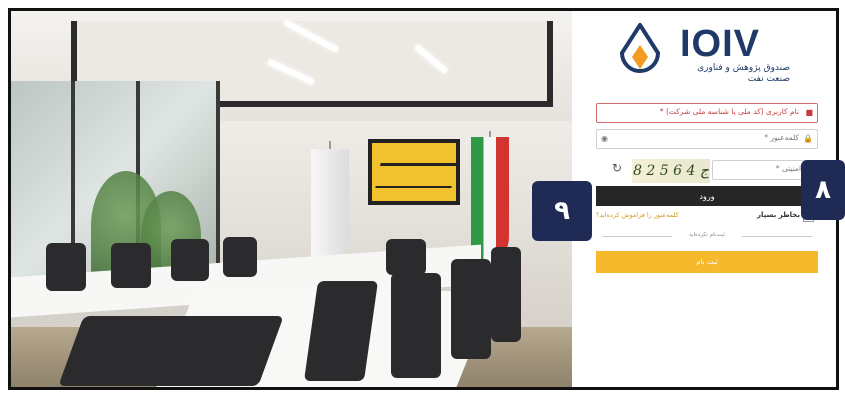 The image size is (845, 396). What do you see at coordinates (743, 73) in the screenshot?
I see `brand-subtitle: صندوق پژوهش و فناوری صنعت نفت` at bounding box center [743, 73].